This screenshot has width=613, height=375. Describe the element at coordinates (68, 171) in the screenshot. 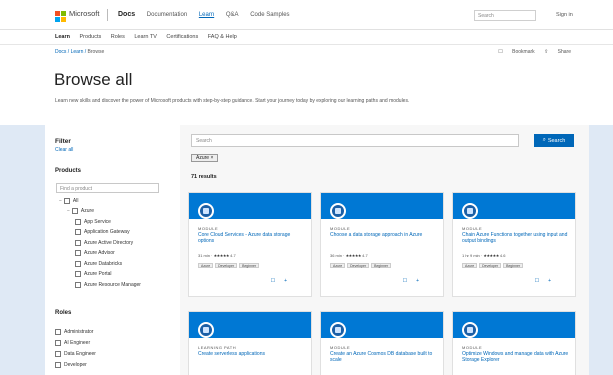

I see `products-heading: Products` at that location.